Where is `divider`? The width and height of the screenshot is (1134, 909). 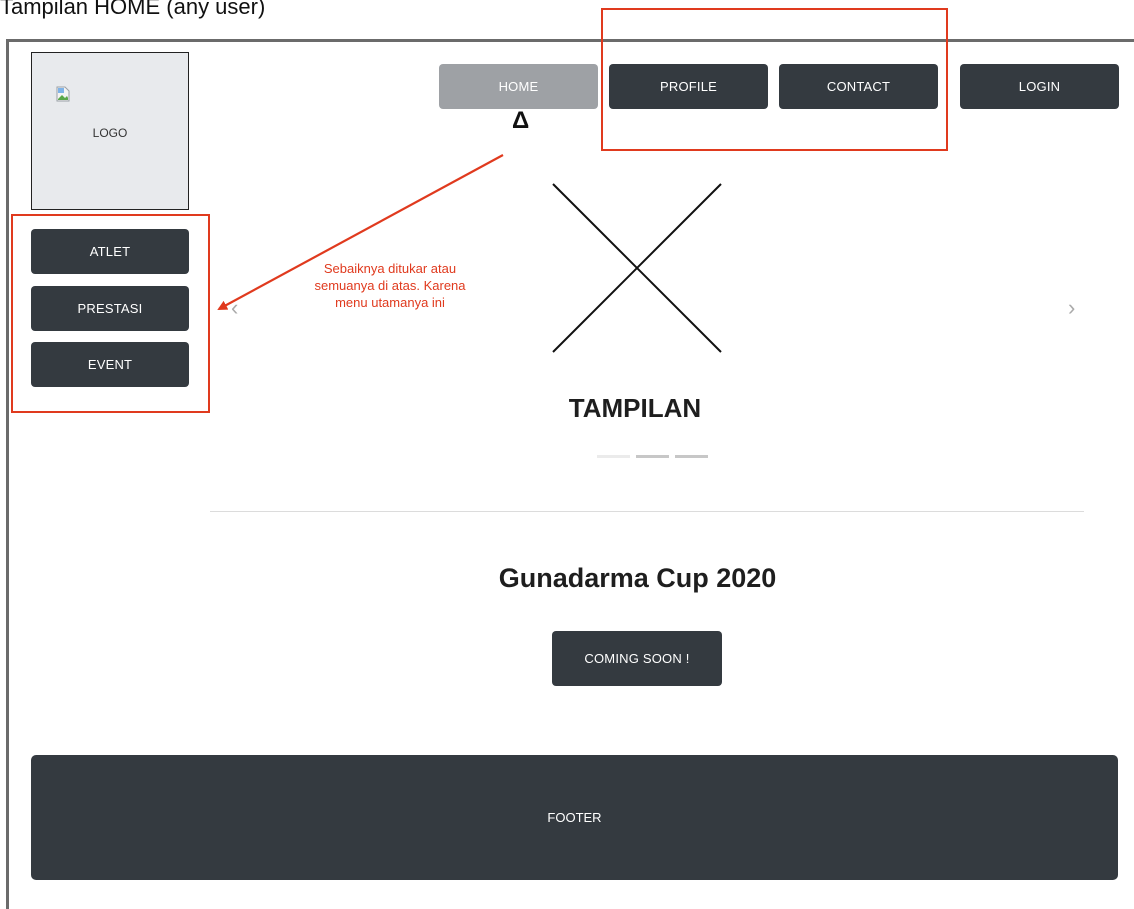
divider is located at coordinates (647, 511).